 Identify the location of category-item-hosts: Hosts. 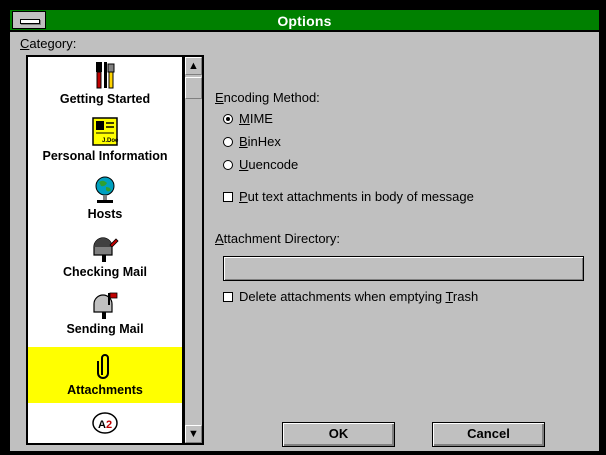
(105, 201).